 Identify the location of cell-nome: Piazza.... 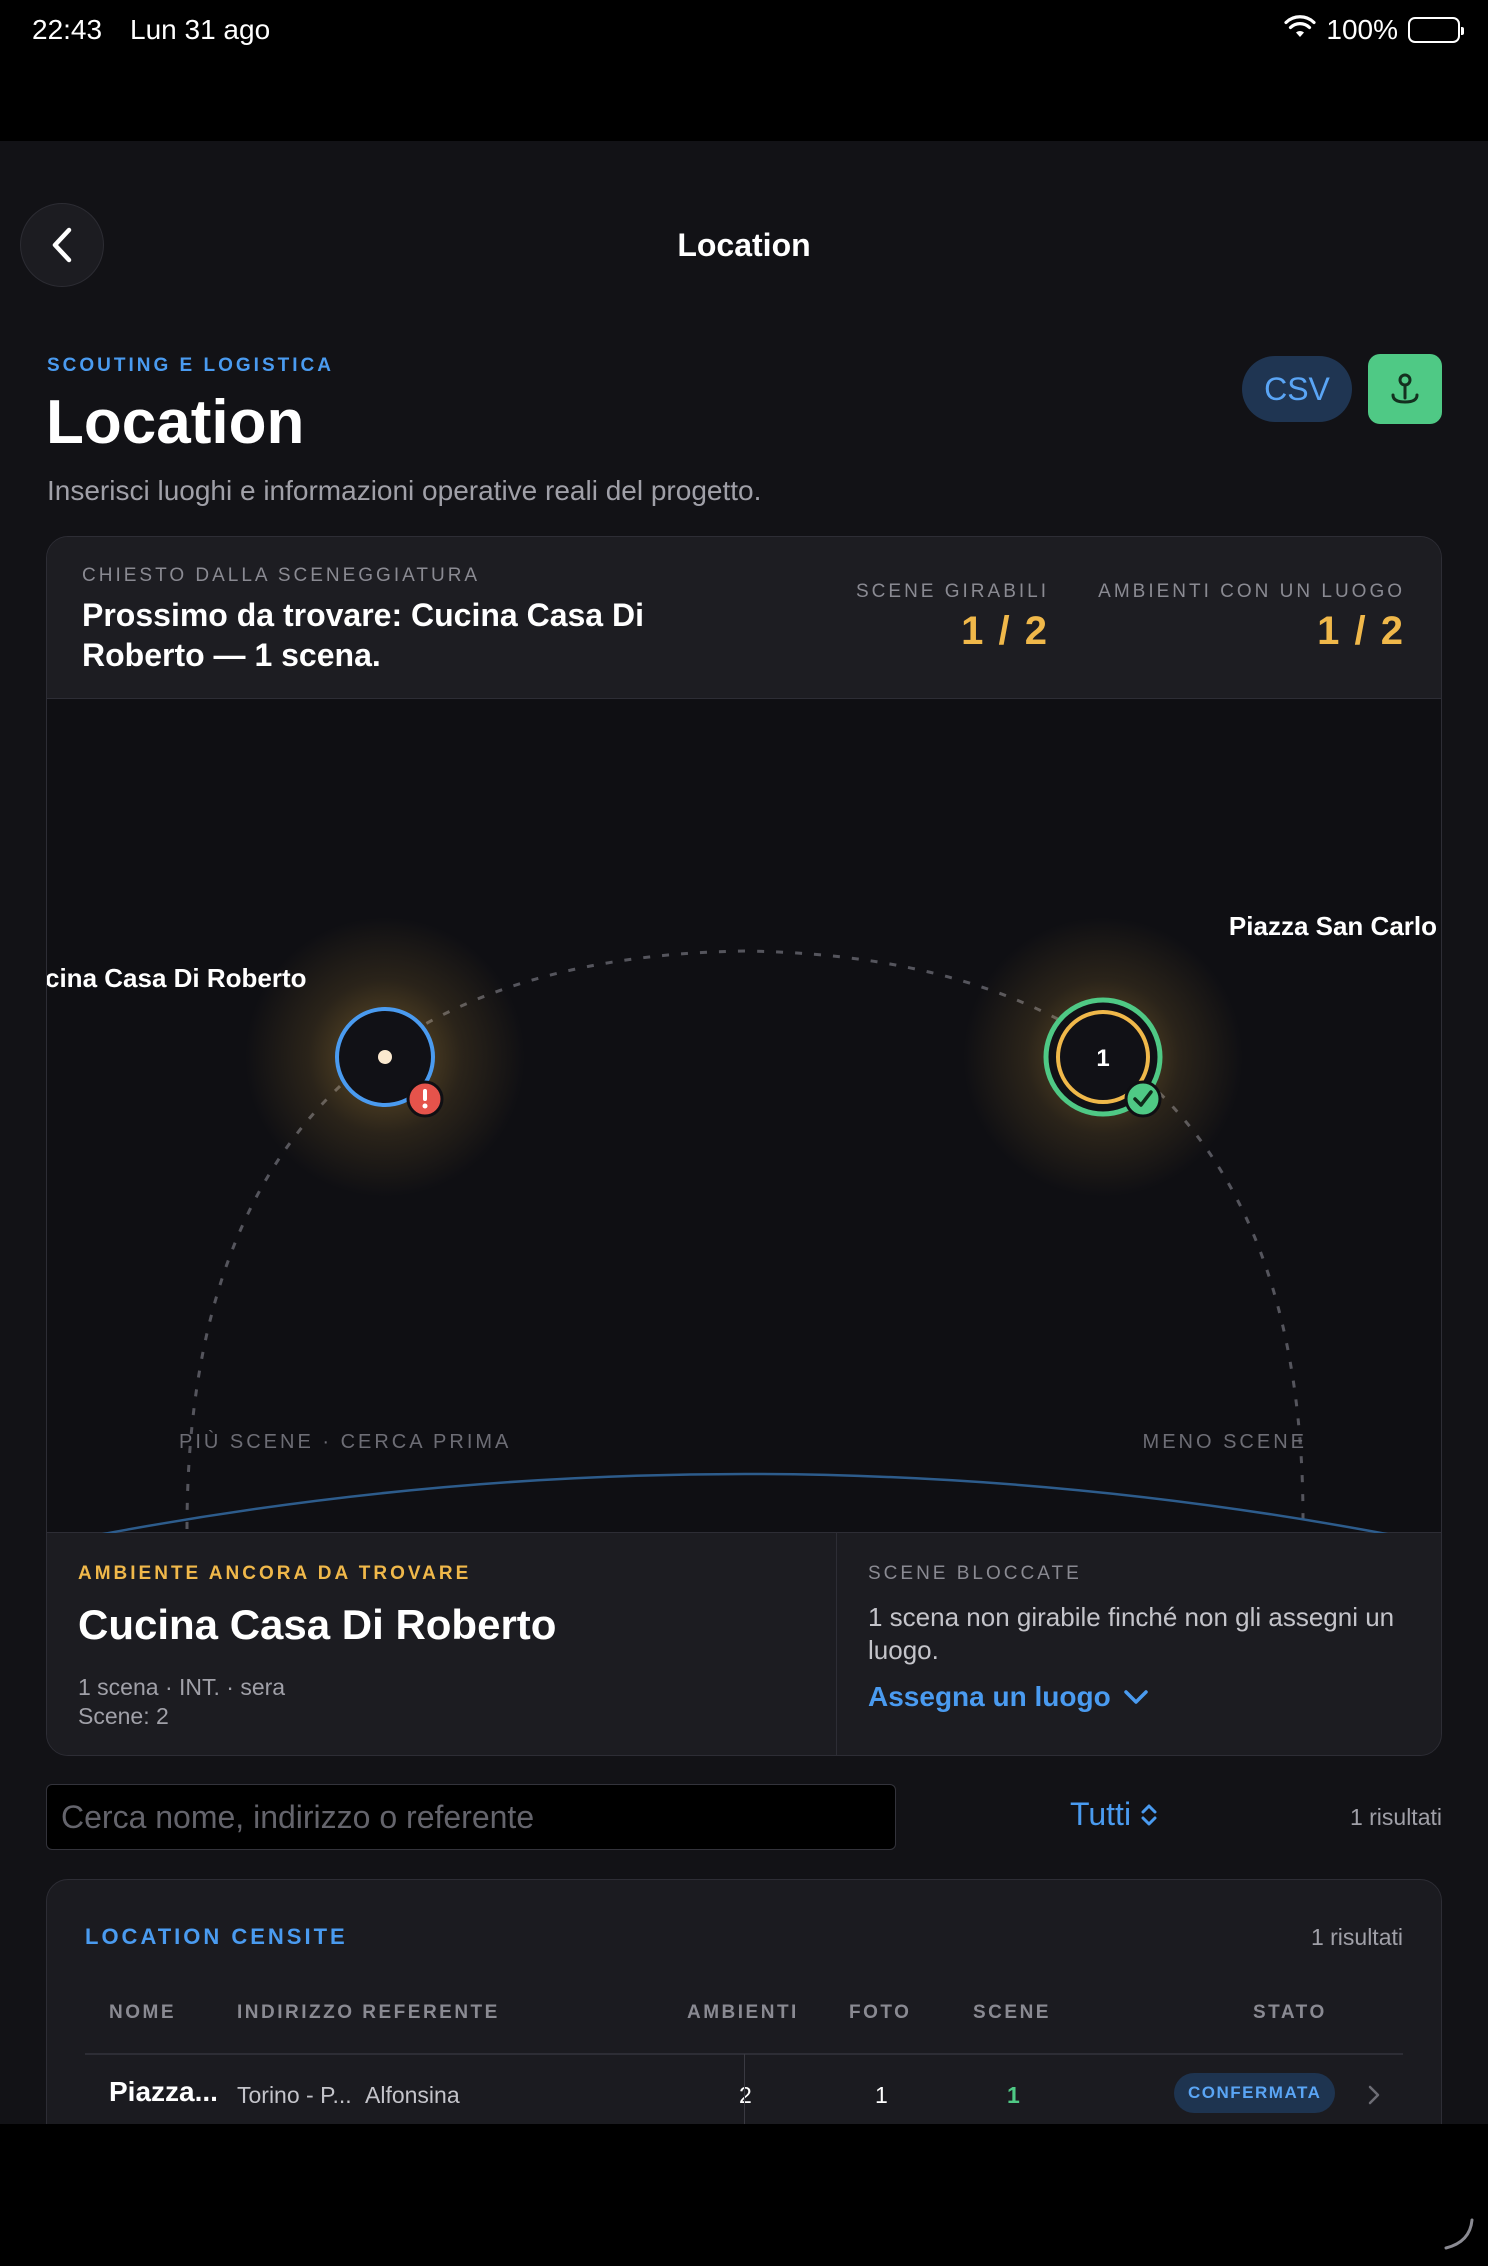
(163, 2091).